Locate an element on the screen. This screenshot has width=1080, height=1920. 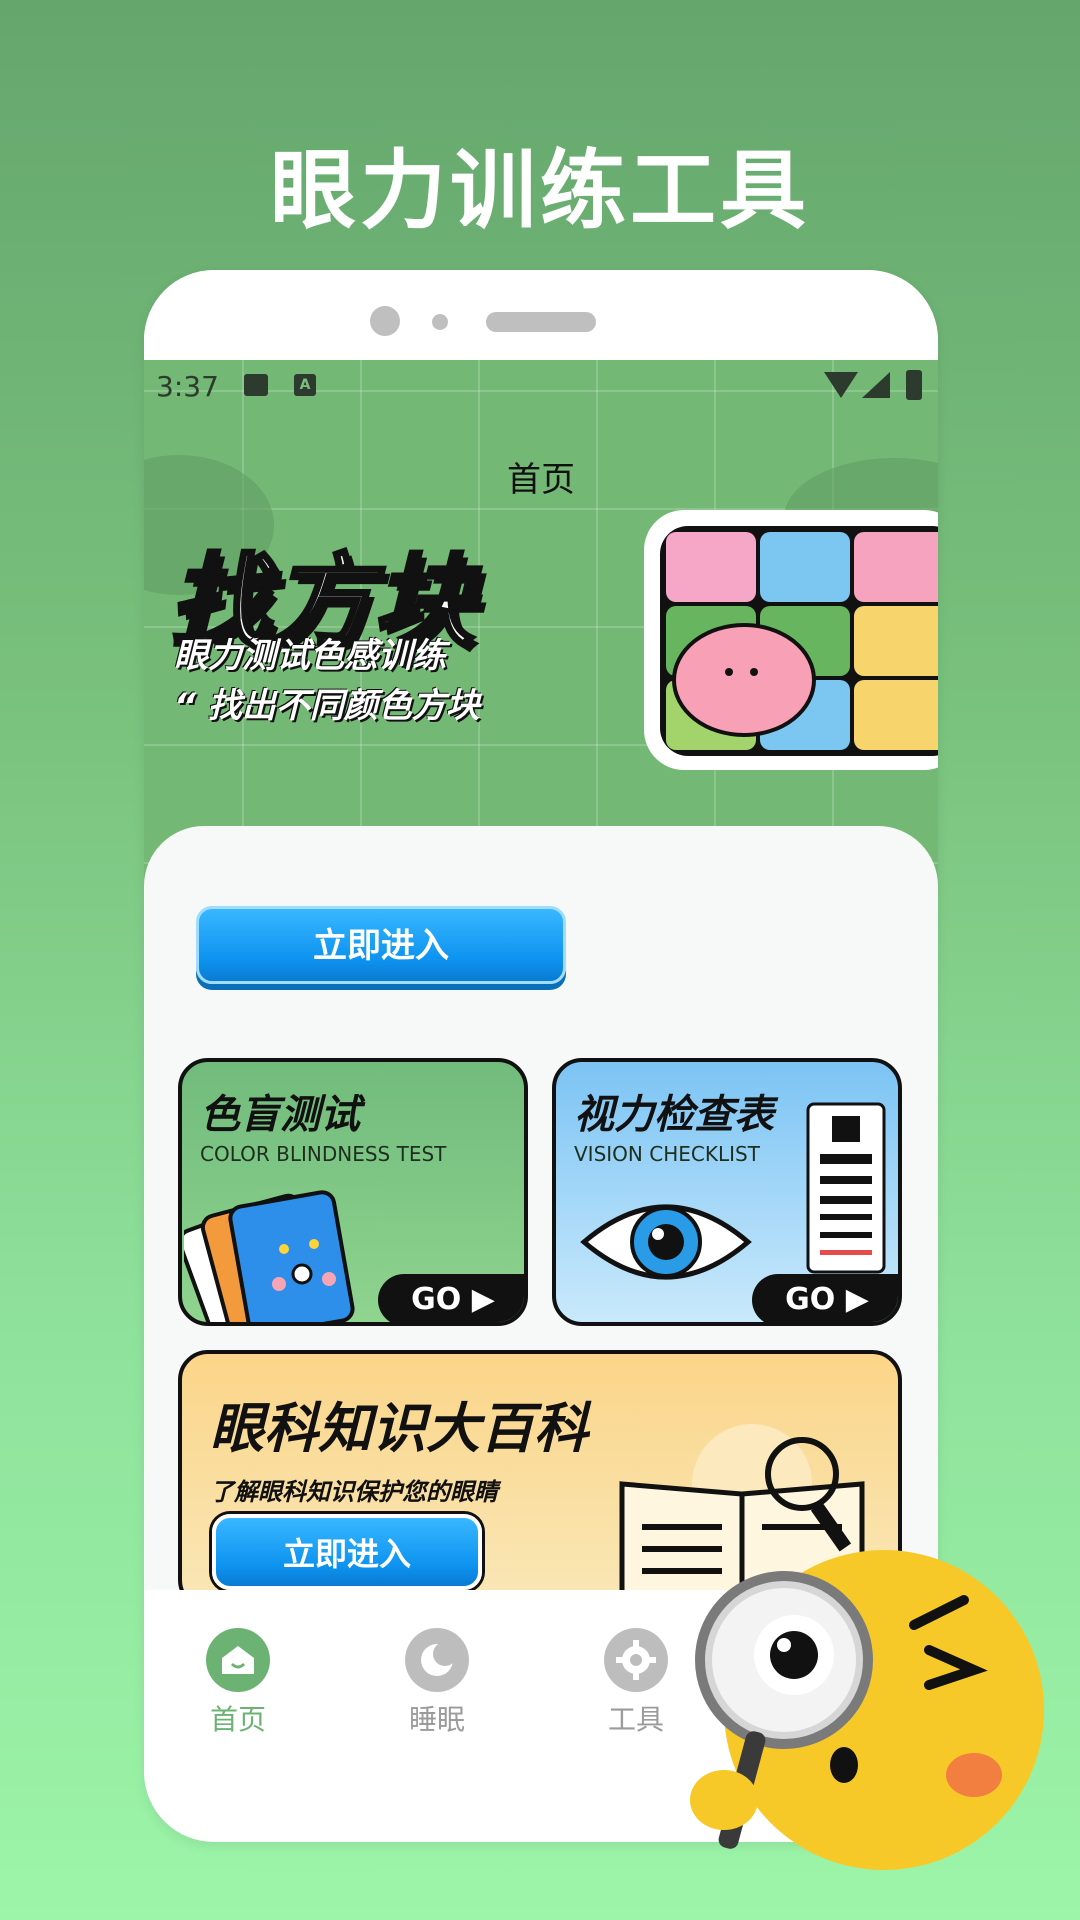
home-icon is located at coordinates (238, 1660).